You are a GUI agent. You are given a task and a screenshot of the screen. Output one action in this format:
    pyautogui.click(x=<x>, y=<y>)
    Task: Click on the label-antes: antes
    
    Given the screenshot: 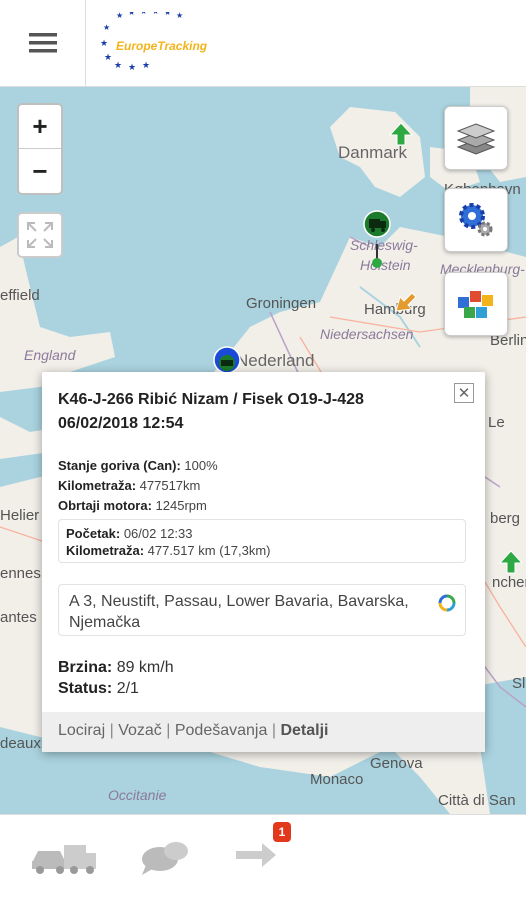 What is the action you would take?
    pyautogui.click(x=18, y=617)
    